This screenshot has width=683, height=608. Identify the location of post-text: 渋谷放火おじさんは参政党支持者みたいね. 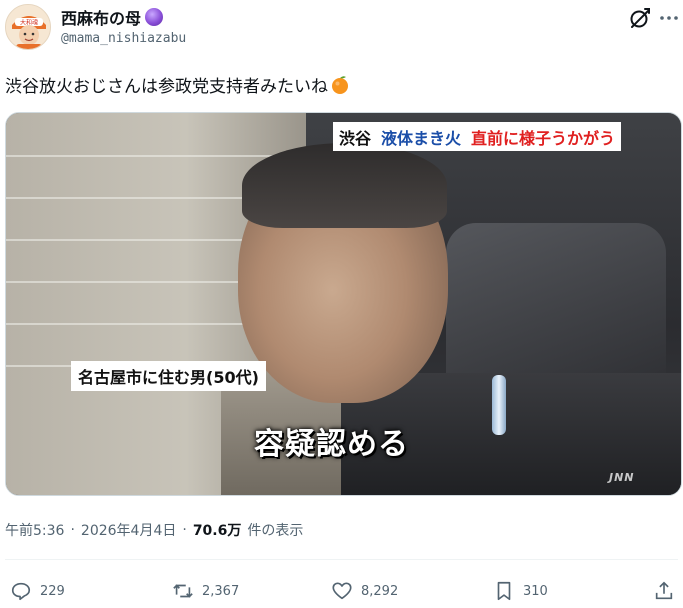
(177, 84).